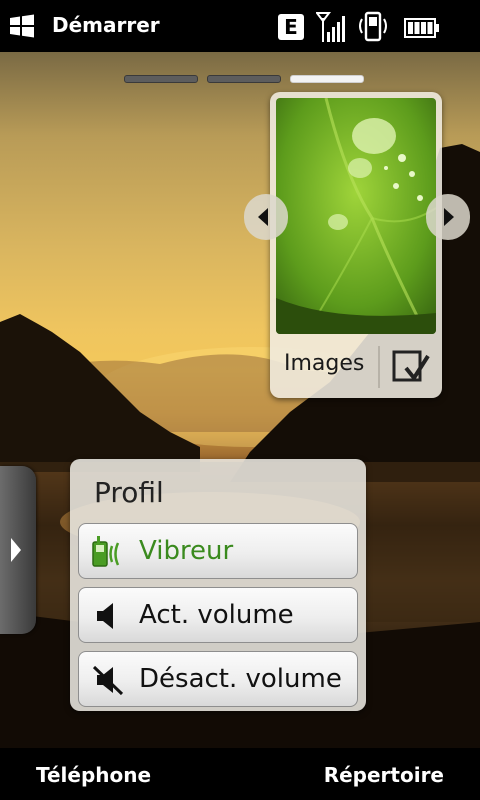  What do you see at coordinates (421, 28) in the screenshot?
I see `battery-icon` at bounding box center [421, 28].